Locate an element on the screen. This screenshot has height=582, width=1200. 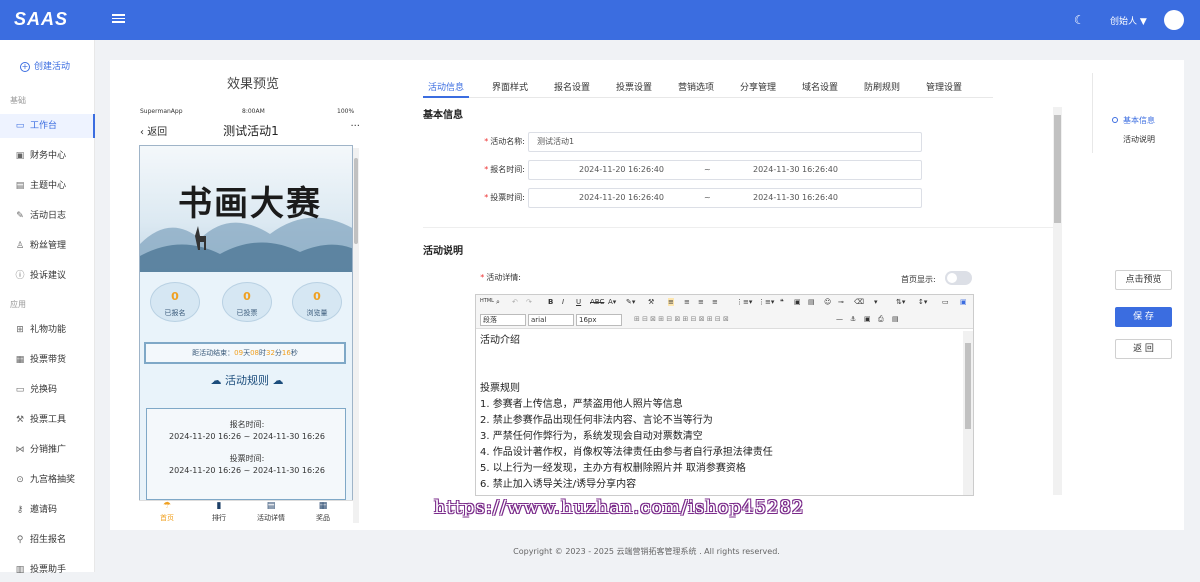
file-icon: ▤ is located at coordinates (811, 302).